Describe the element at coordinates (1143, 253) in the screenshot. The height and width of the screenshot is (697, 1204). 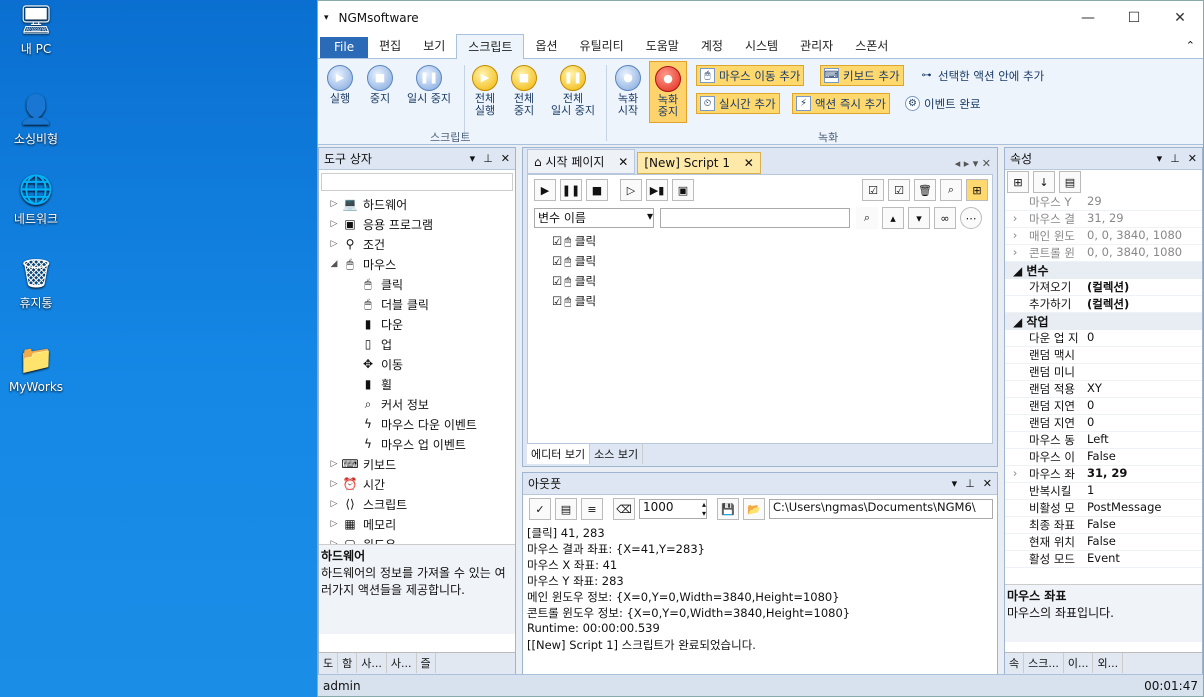
I see `property-value: 0, 0, 3840, 1080` at that location.